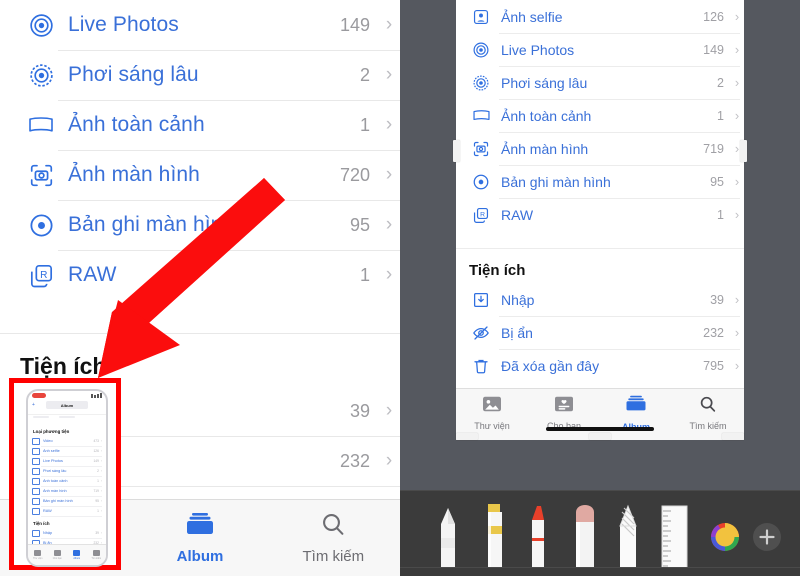 This screenshot has height=576, width=800. I want to click on album-count: 95, so click(717, 181).